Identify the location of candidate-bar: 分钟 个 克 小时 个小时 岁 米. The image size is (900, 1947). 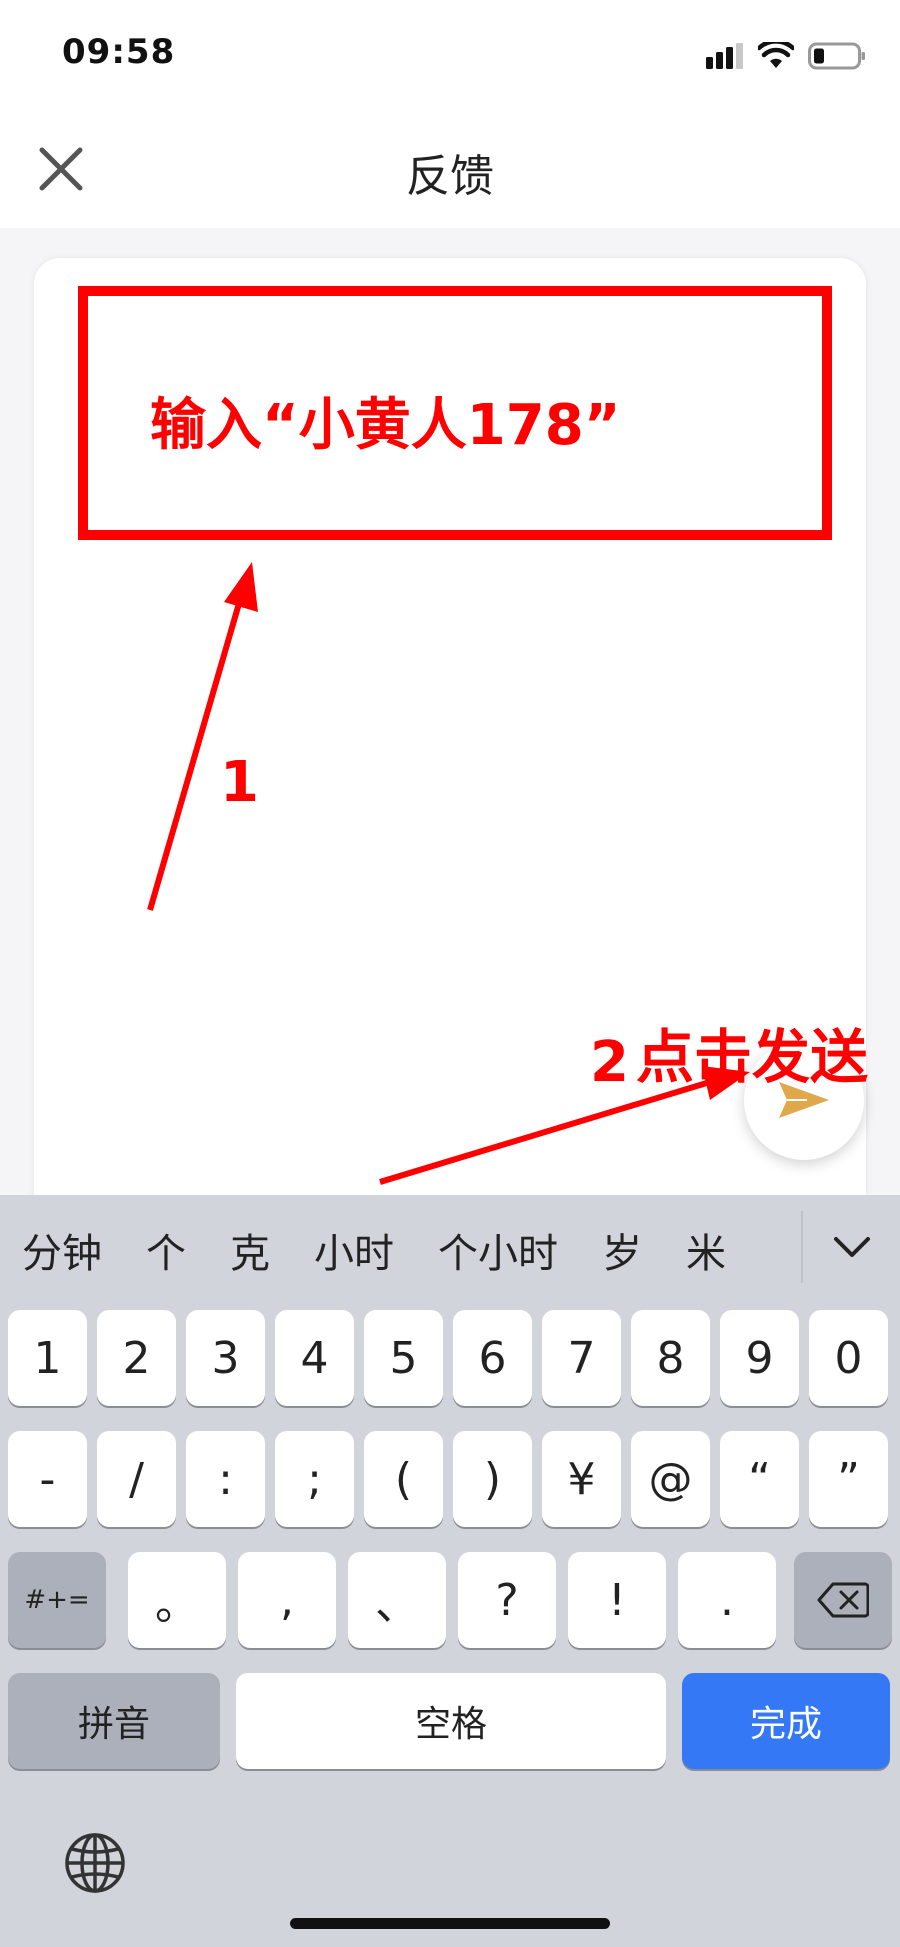
(450, 1250).